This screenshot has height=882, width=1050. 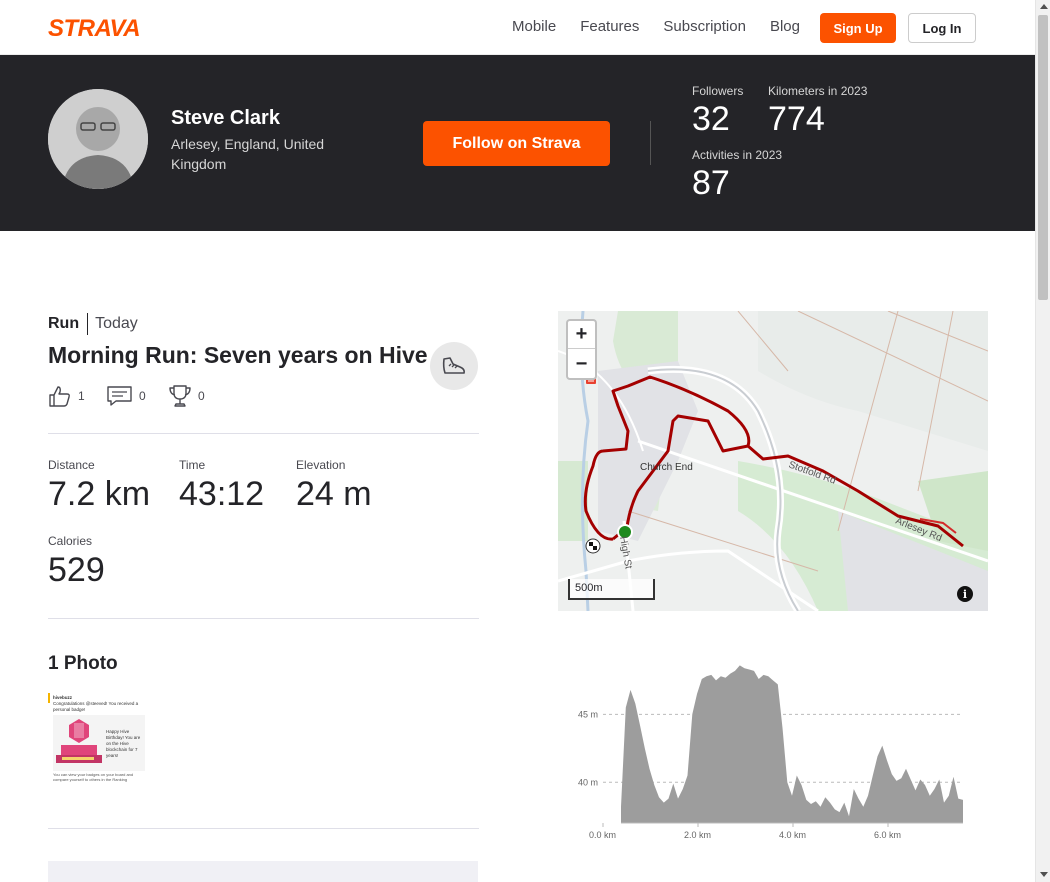 I want to click on time-value: 43:12, so click(x=222, y=494).